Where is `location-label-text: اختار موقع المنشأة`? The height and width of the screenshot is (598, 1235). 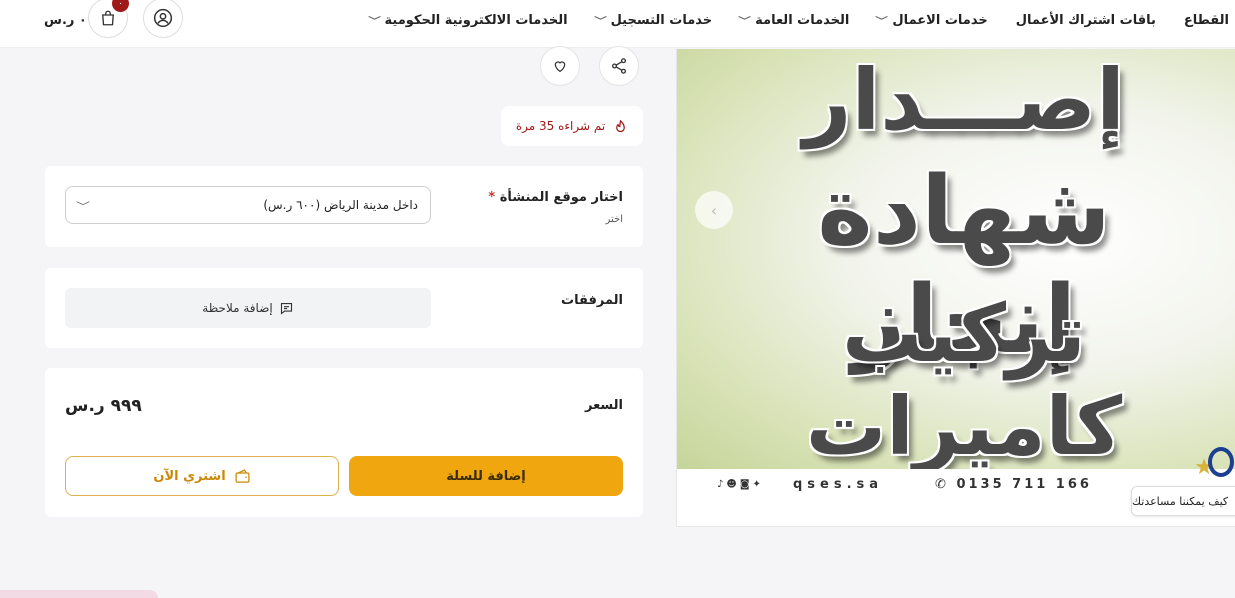
location-label-text: اختار موقع المنشأة is located at coordinates (561, 197).